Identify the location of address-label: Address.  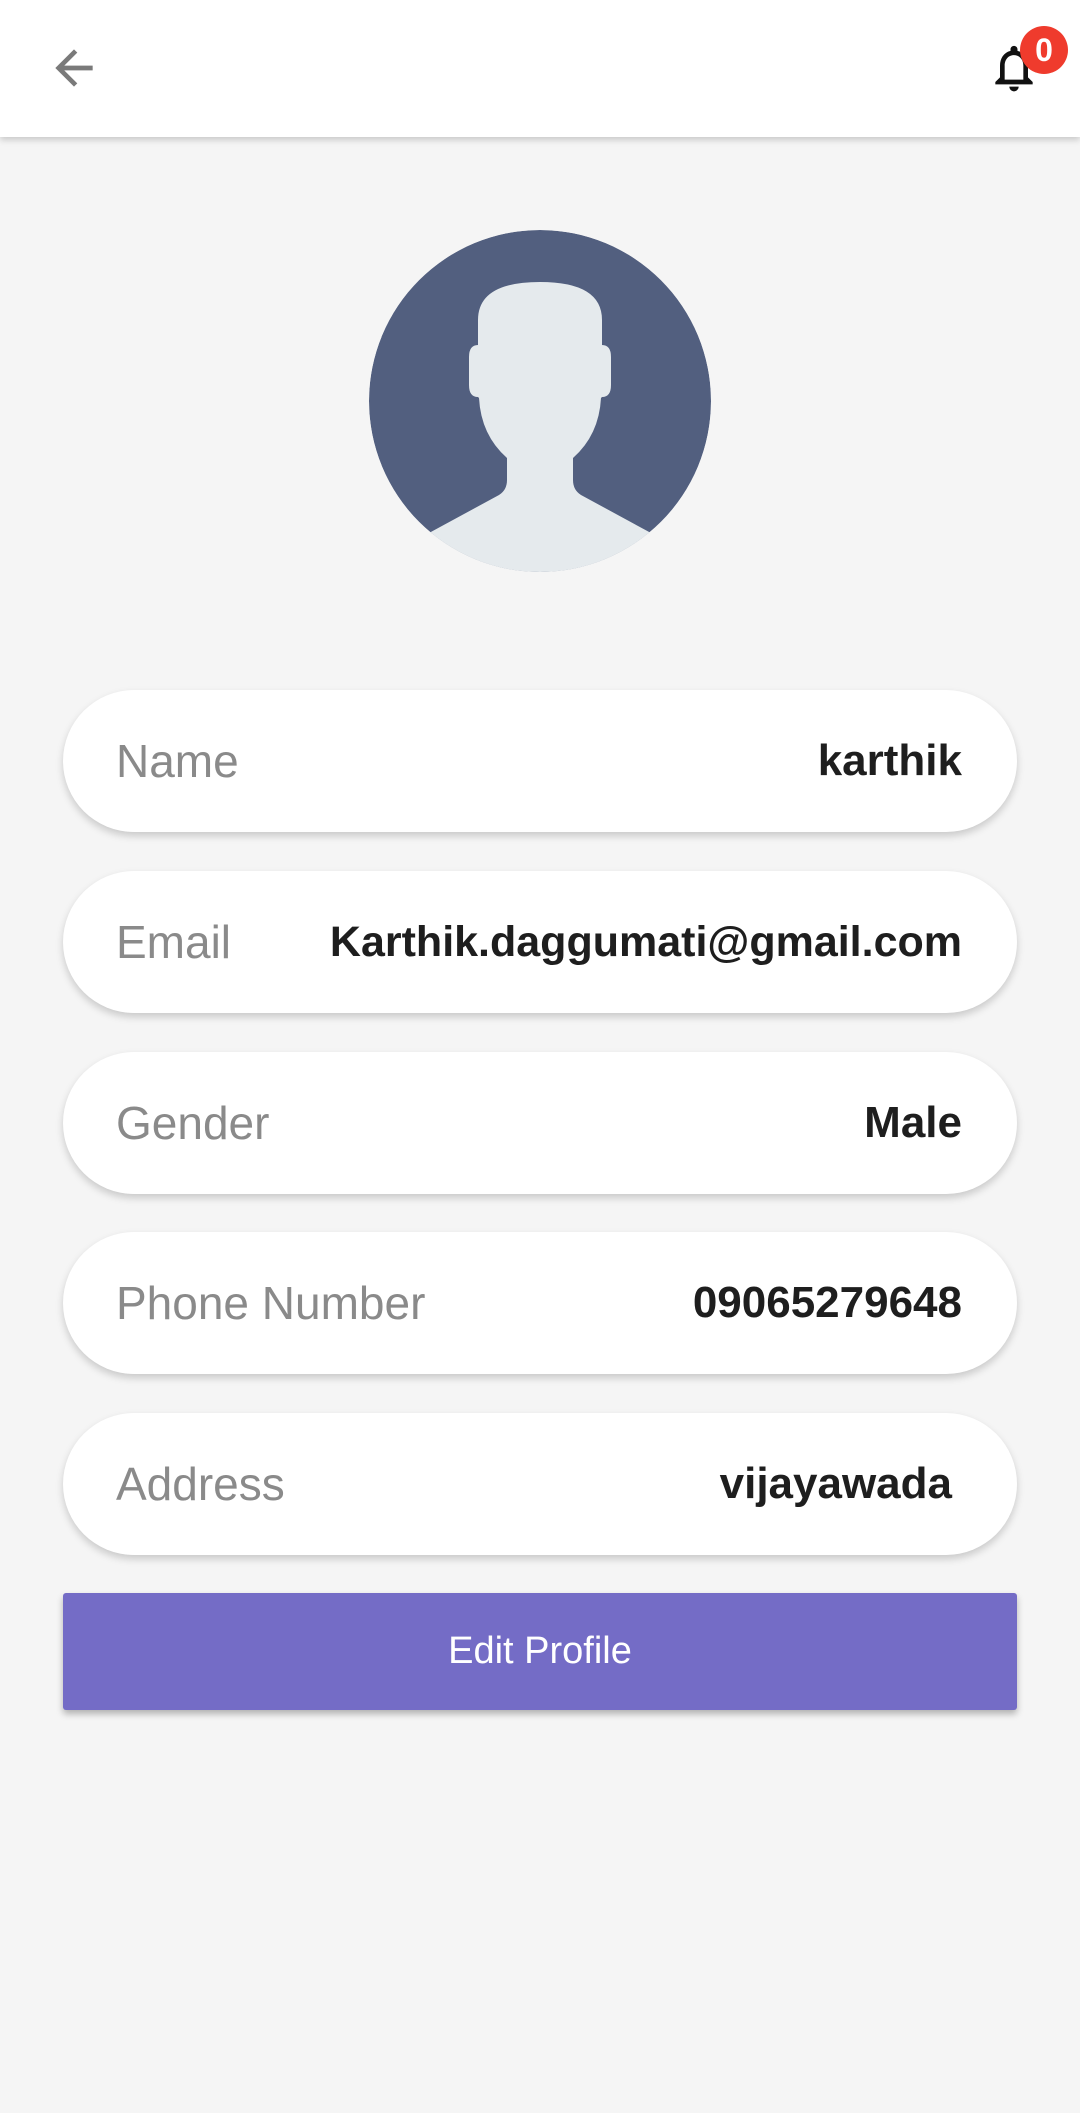
(200, 1484).